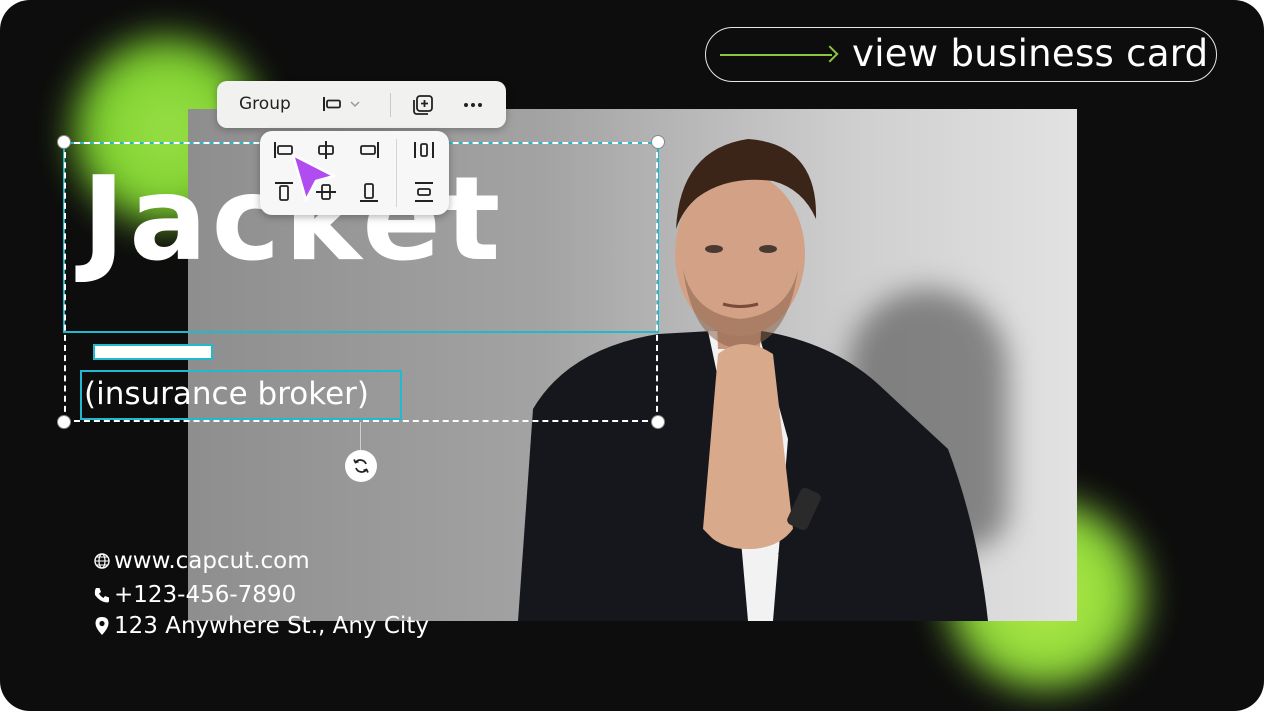 Image resolution: width=1264 pixels, height=711 pixels. I want to click on arrow-right-icon, so click(776, 55).